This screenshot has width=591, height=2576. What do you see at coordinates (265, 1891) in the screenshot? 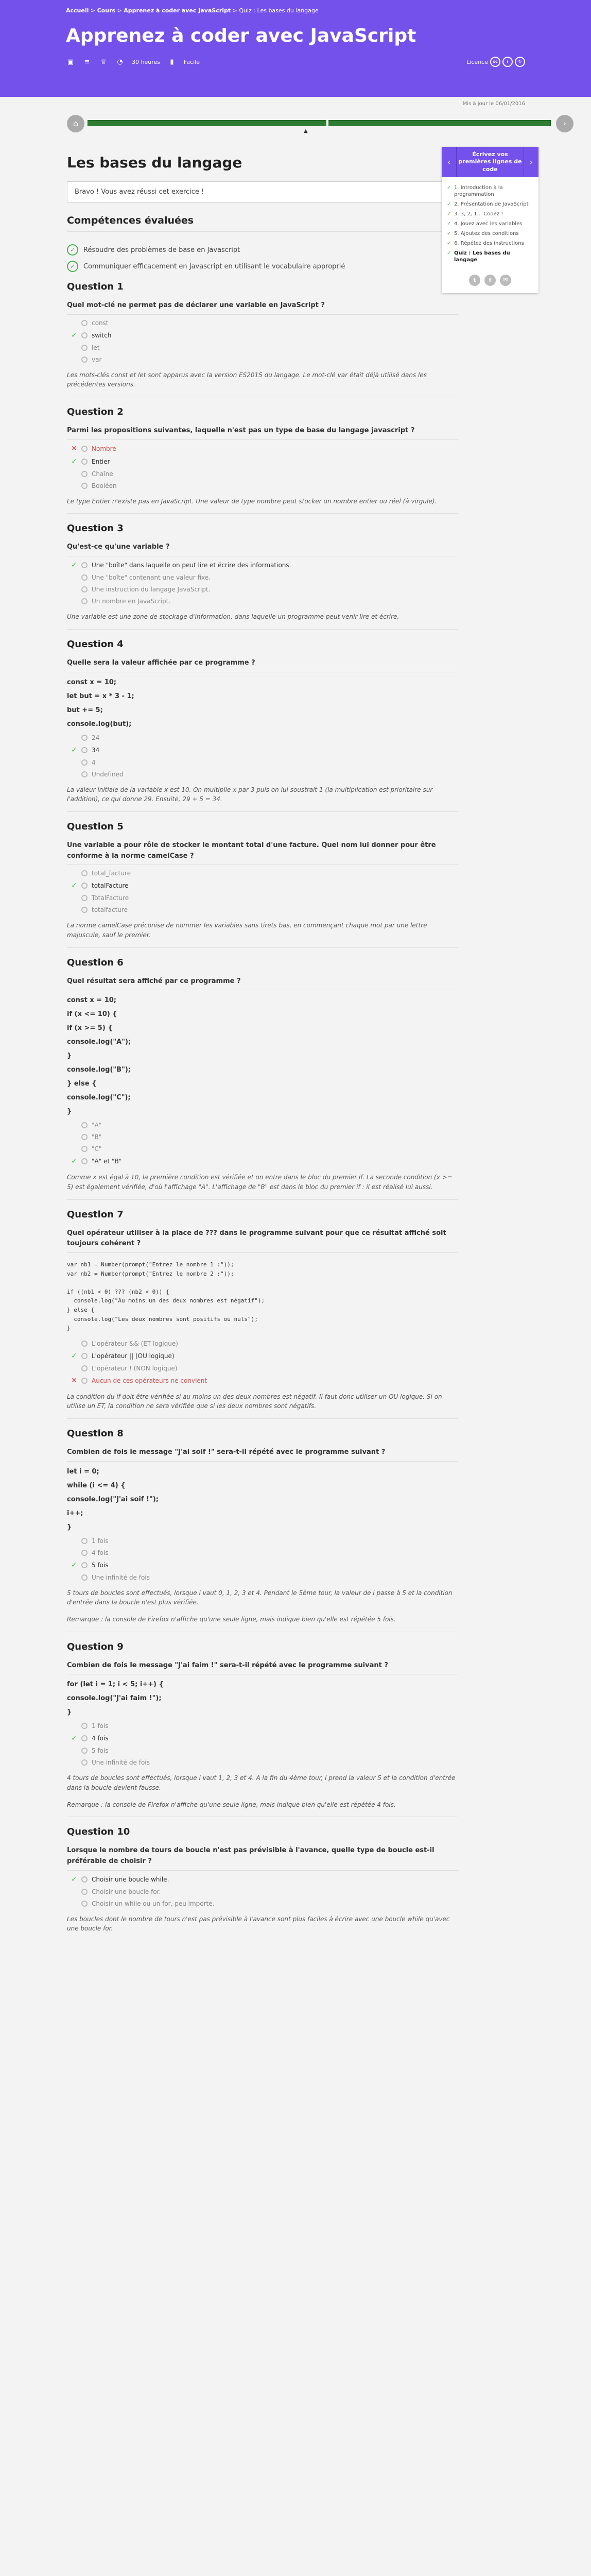
I see `answer-option: Choisir une boucle for.` at bounding box center [265, 1891].